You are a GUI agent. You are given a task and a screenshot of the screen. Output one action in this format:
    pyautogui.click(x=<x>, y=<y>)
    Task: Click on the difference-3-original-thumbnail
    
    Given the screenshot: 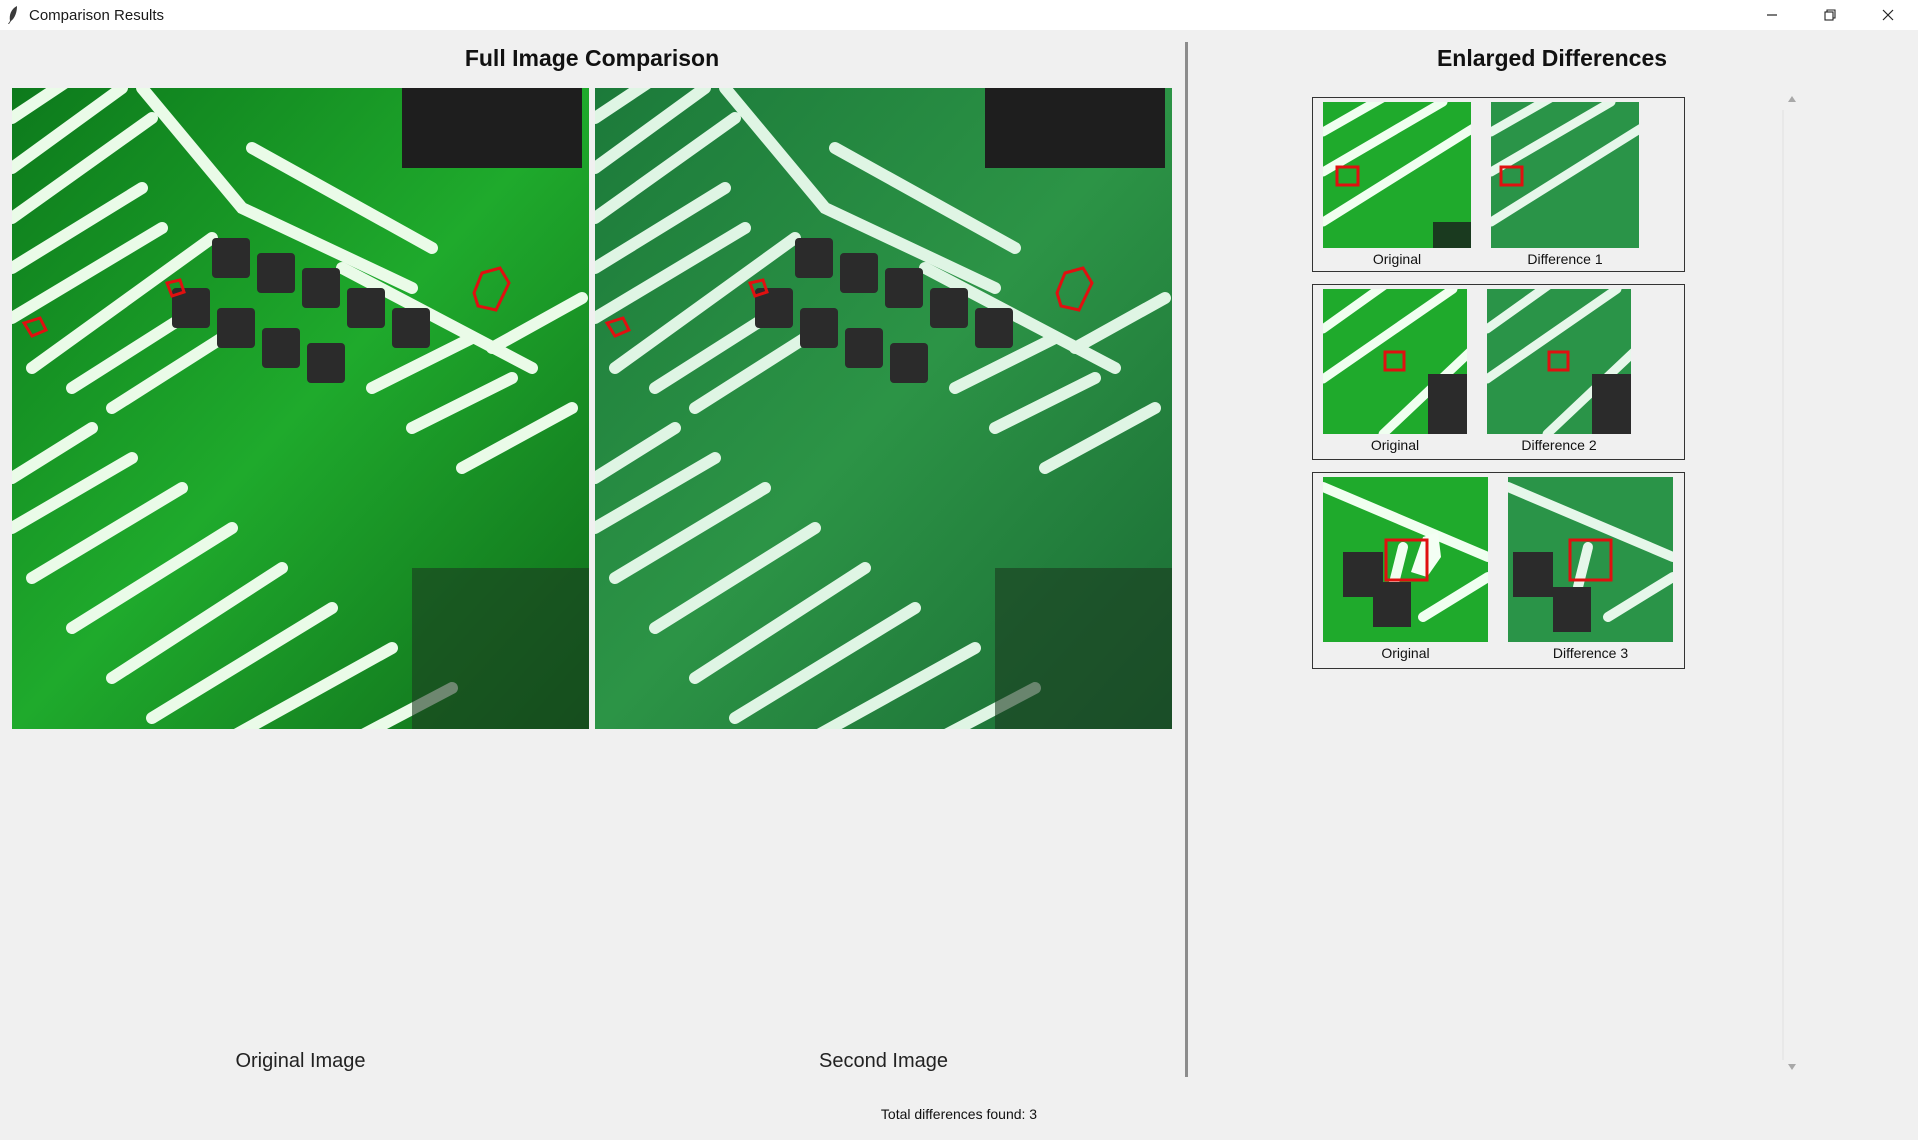 What is the action you would take?
    pyautogui.click(x=1405, y=559)
    